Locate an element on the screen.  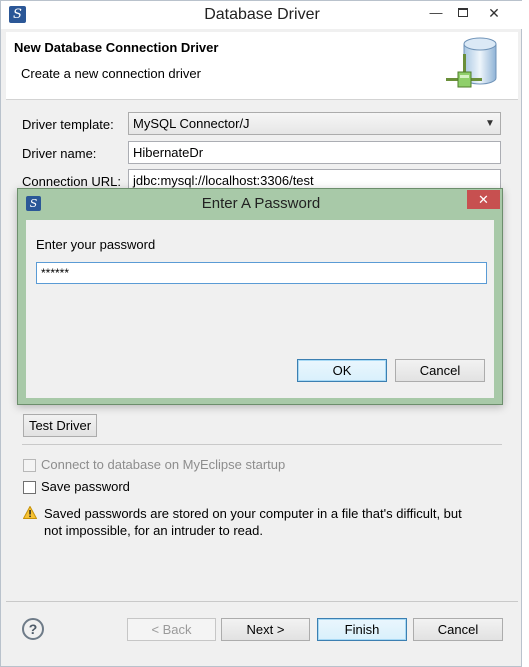
driver-template-select: MySQL Connector/J ▼ is located at coordinates (314, 123).